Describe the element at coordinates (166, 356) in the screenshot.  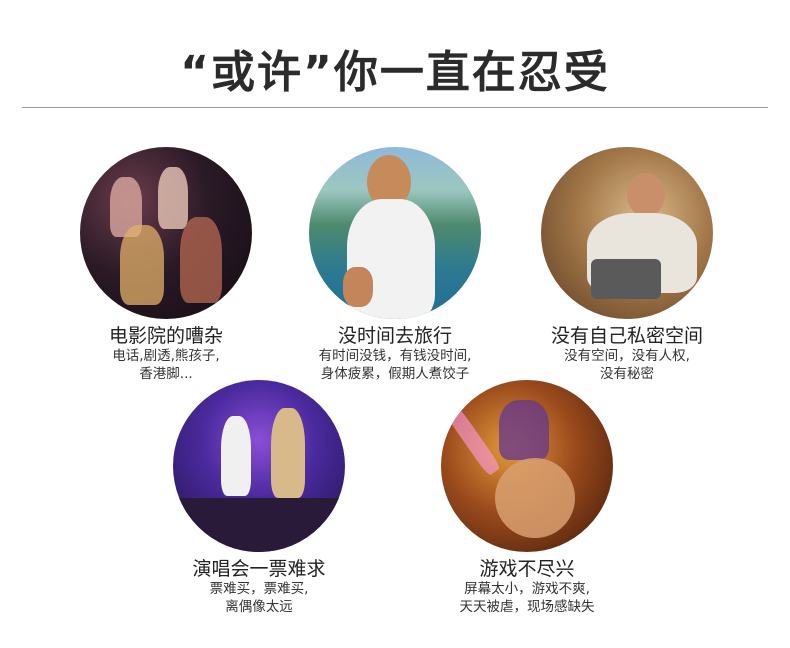
I see `item-desc-line1: 电话,剧透,熊孩子,` at that location.